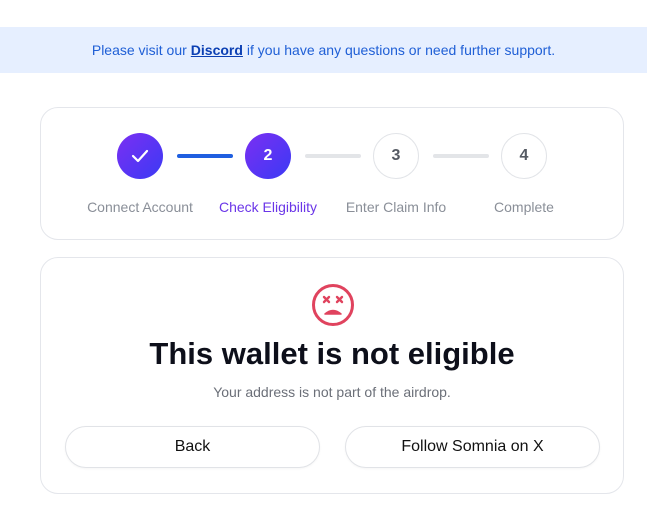  Describe the element at coordinates (396, 207) in the screenshot. I see `step-3-label: Enter Claim Info` at that location.